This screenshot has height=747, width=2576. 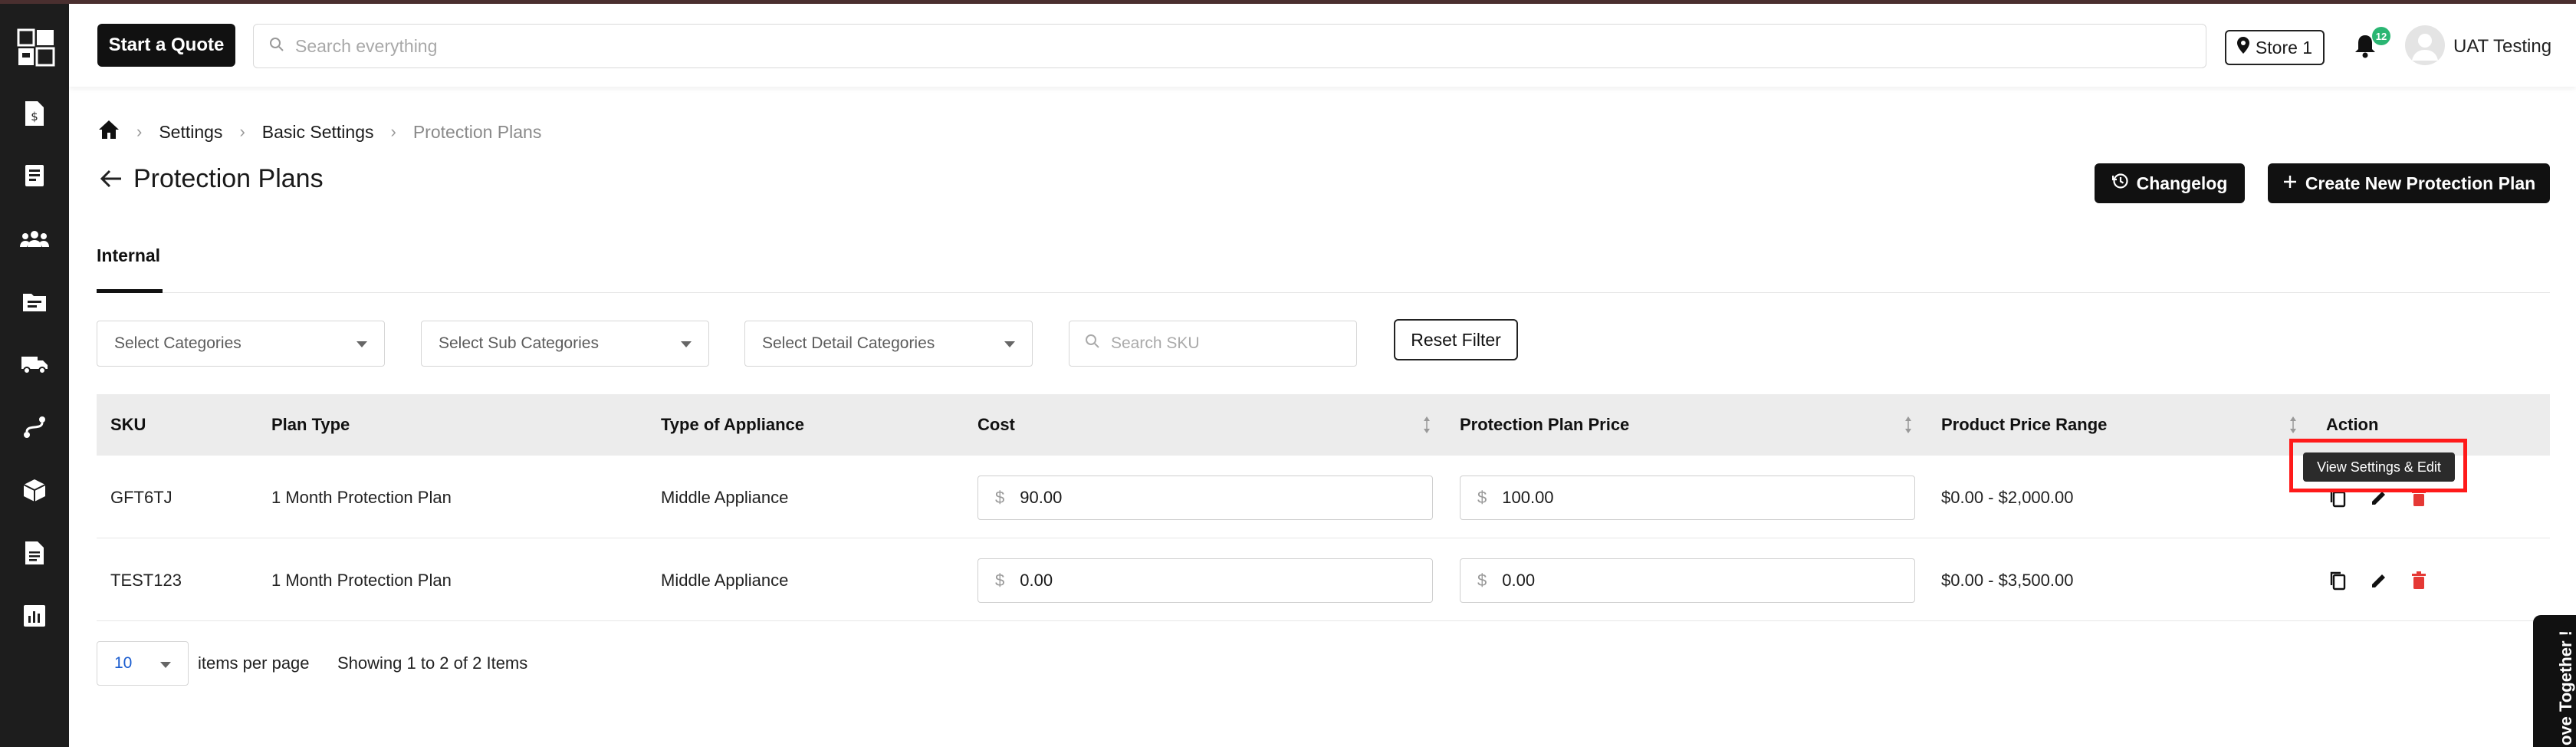 What do you see at coordinates (2182, 183) in the screenshot?
I see `changelog-label: Changelog` at bounding box center [2182, 183].